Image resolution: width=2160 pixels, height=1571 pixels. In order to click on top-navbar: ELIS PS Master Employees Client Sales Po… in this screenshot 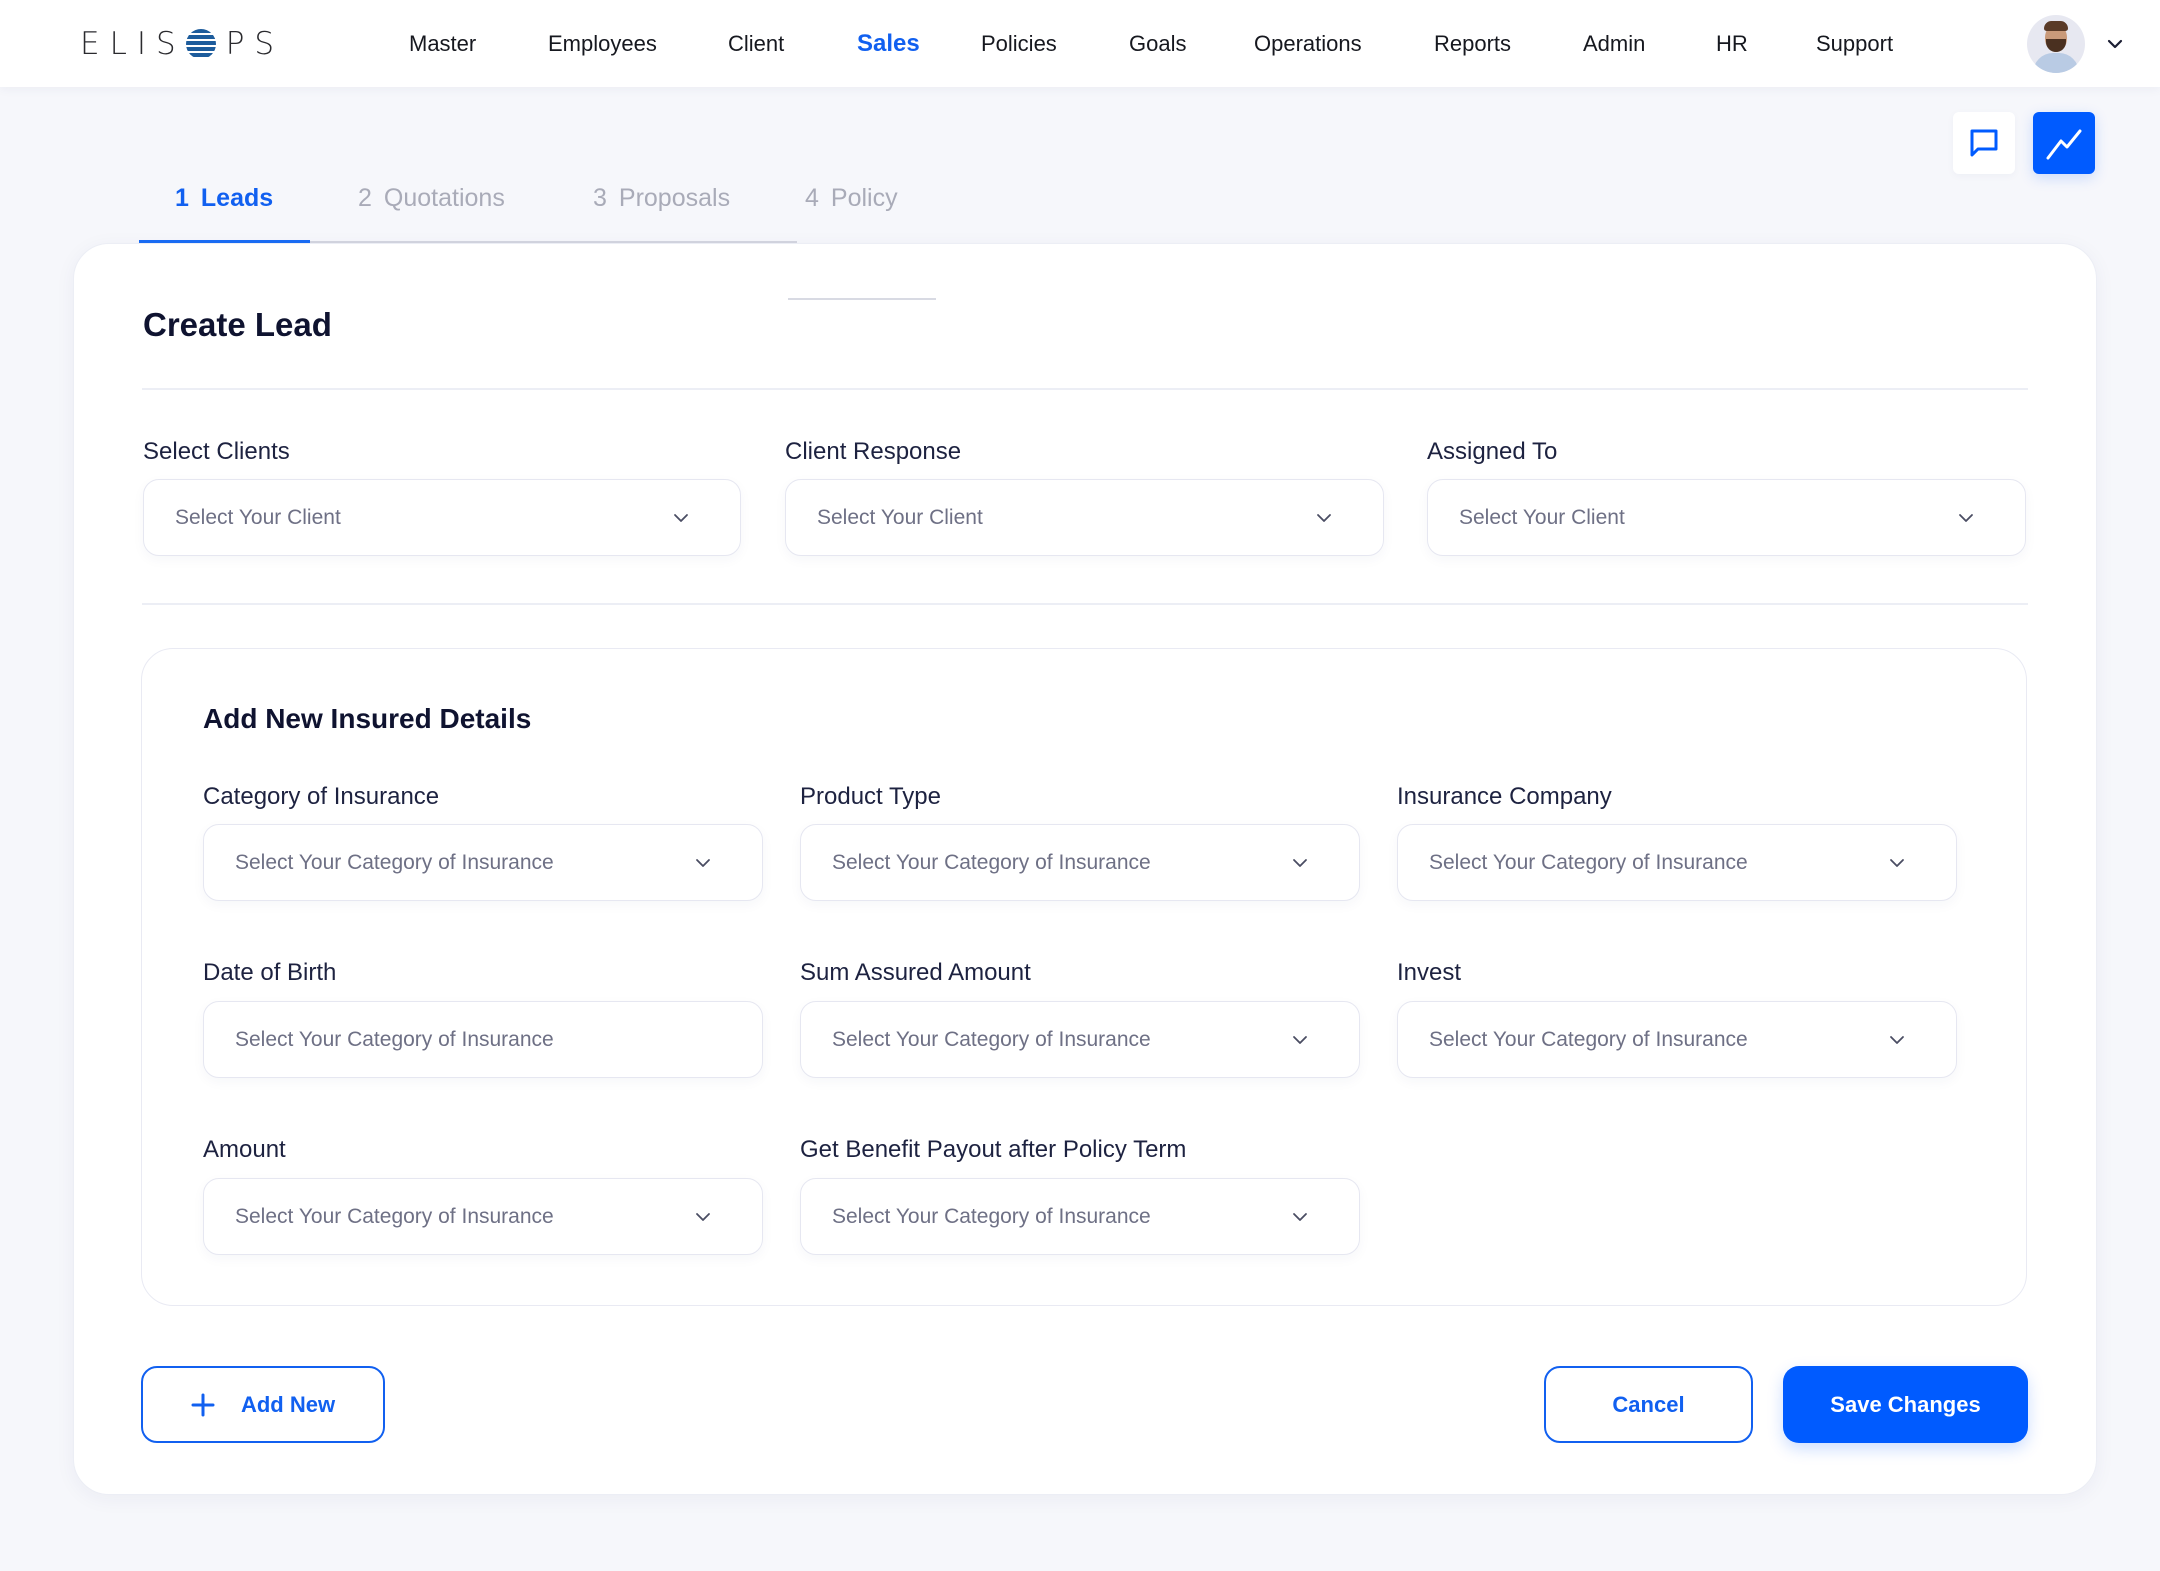, I will do `click(1080, 43)`.